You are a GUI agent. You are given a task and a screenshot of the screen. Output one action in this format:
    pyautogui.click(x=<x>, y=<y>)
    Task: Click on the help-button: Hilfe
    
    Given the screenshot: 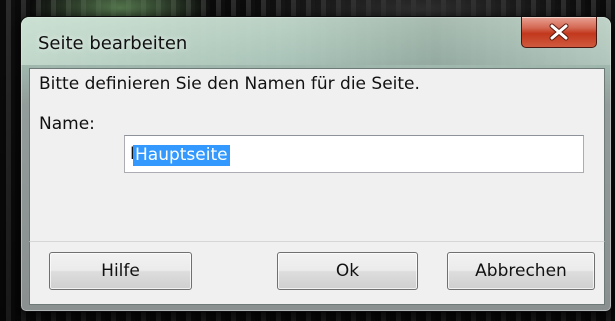 What is the action you would take?
    pyautogui.click(x=120, y=271)
    